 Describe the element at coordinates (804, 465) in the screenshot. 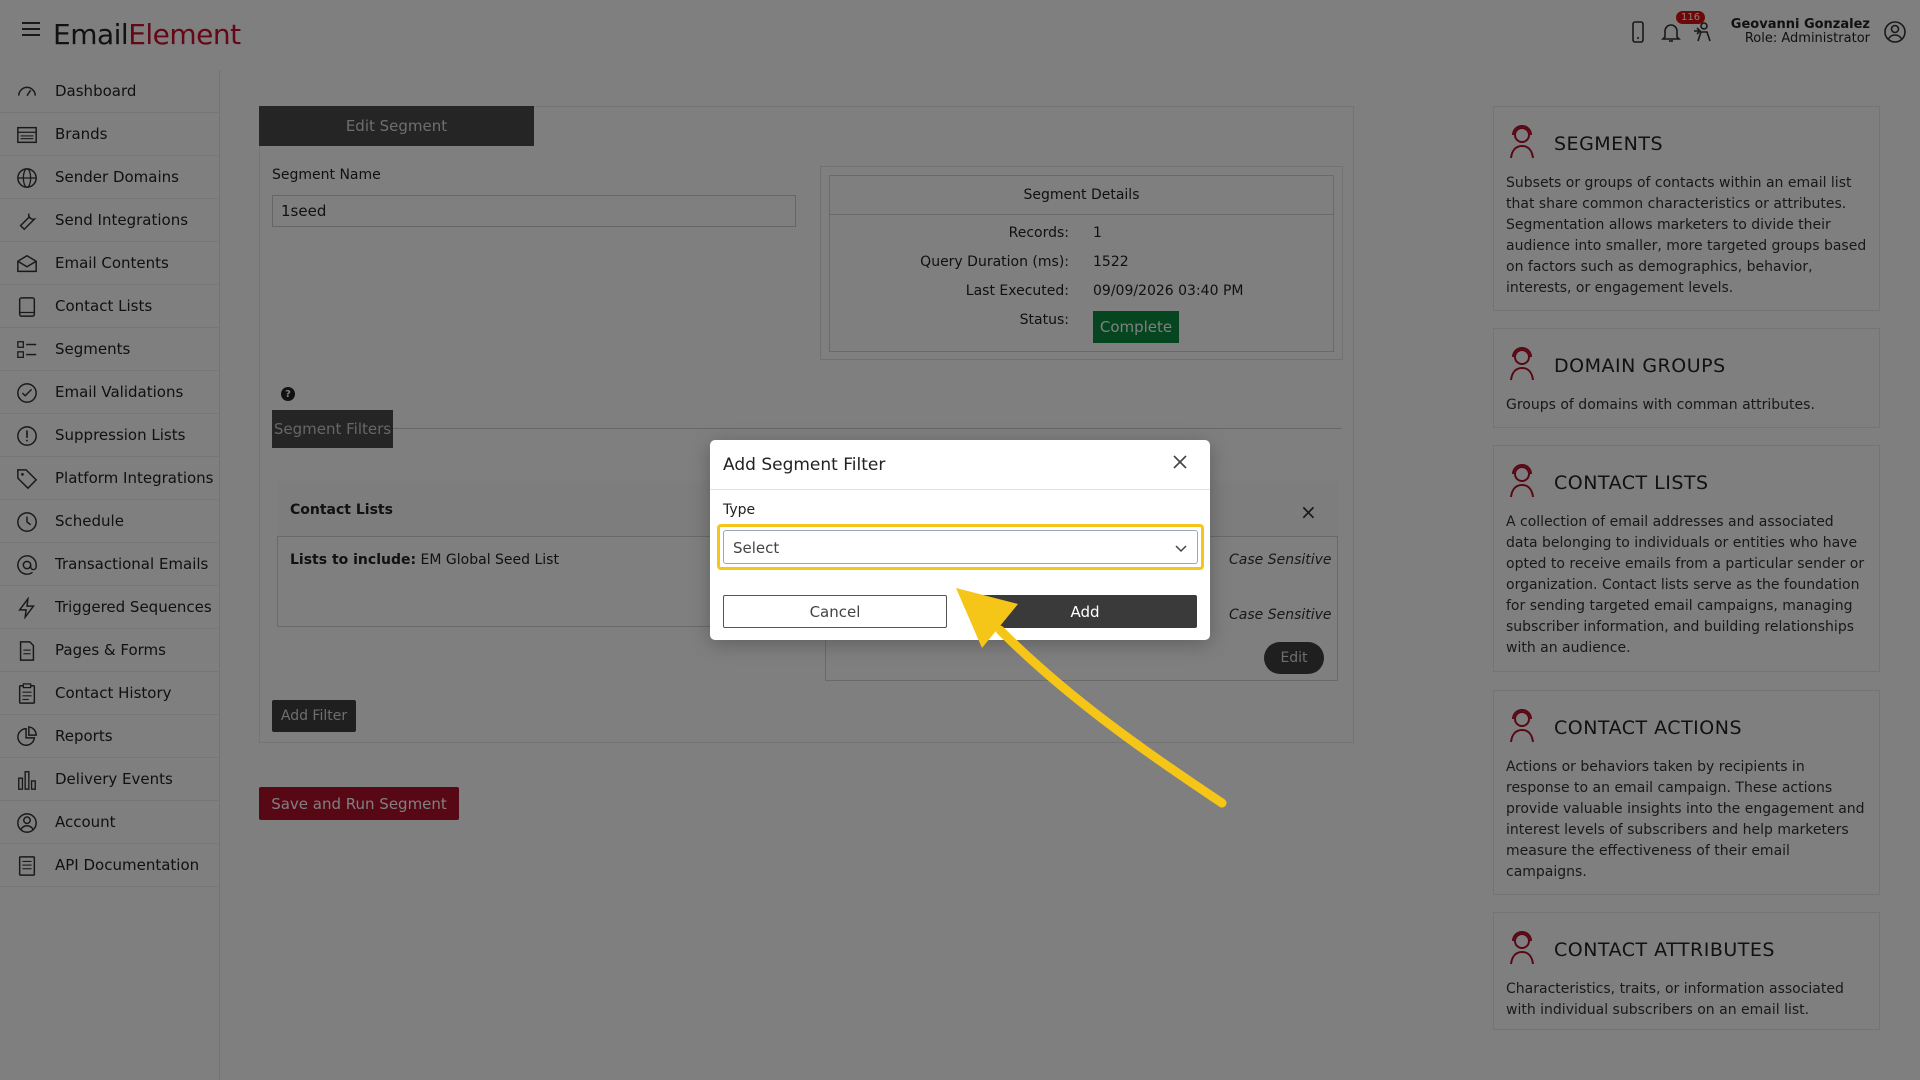

I see `modal-title: Add Segment Filter` at that location.